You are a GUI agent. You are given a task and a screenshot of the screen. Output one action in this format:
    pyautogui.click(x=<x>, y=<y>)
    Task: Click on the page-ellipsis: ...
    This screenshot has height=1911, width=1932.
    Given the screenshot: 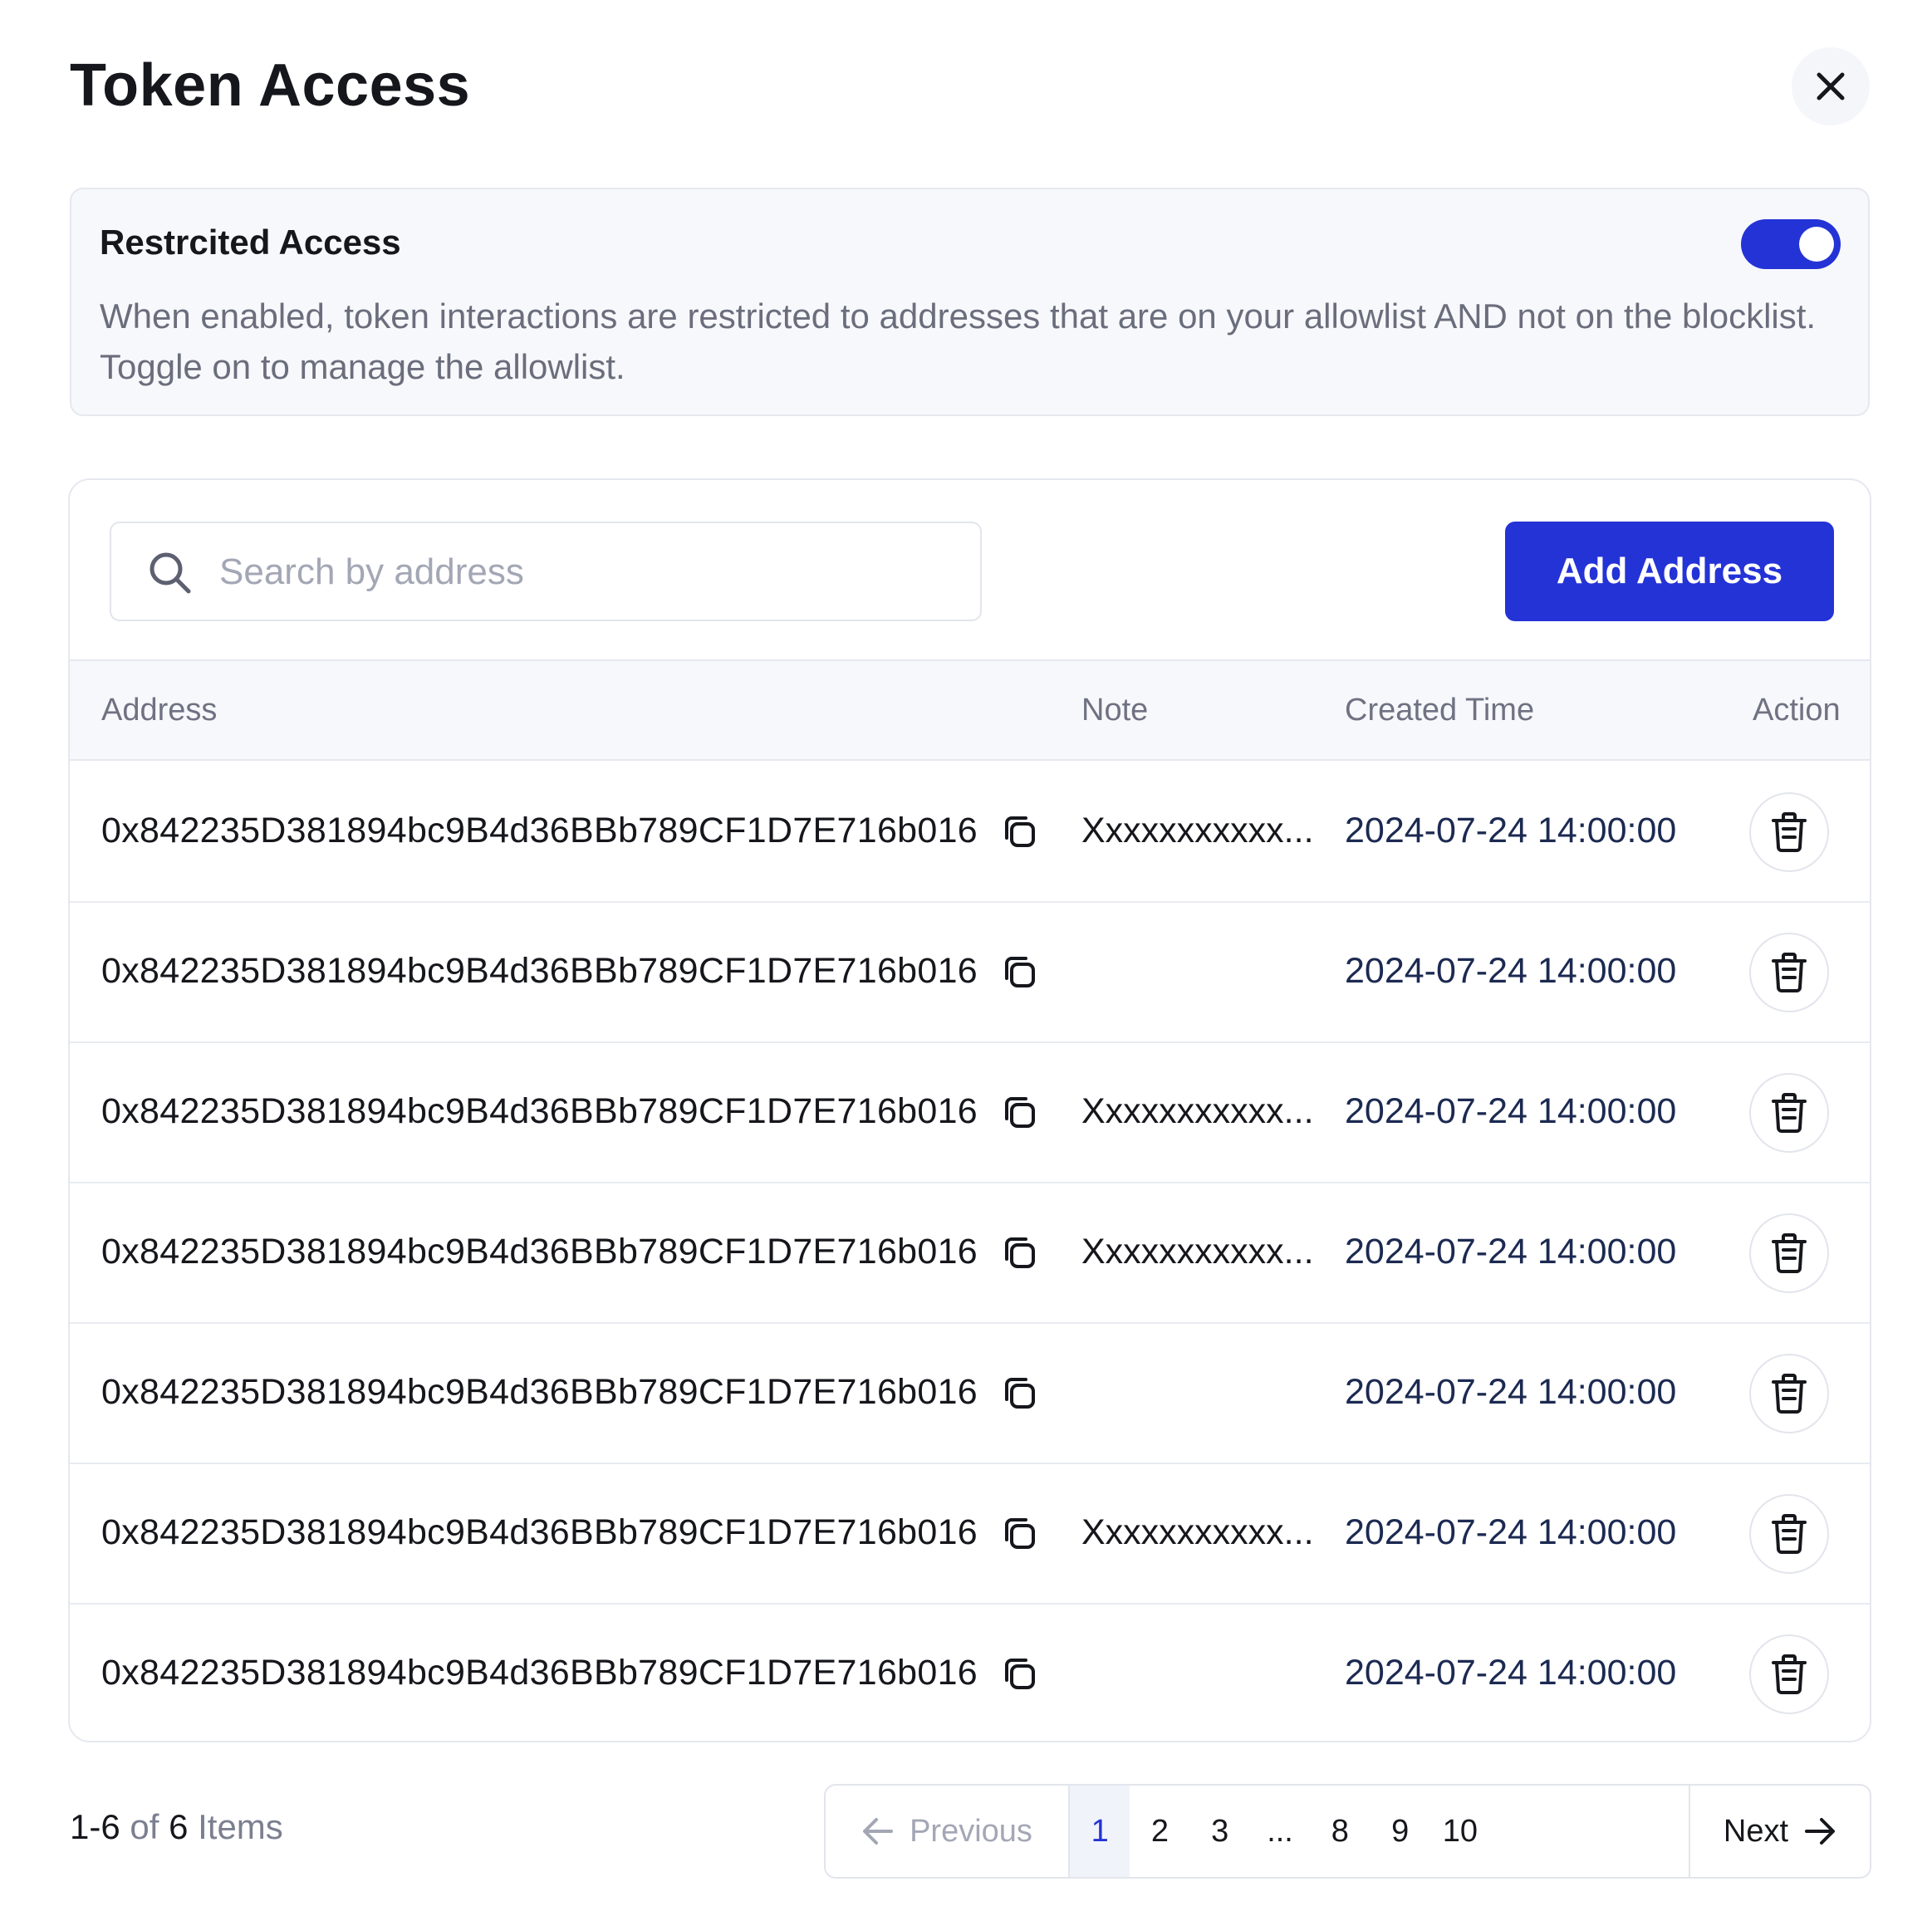 What is the action you would take?
    pyautogui.click(x=1280, y=1831)
    